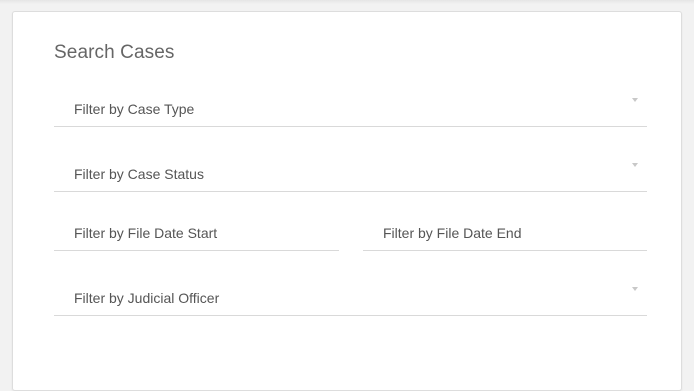 The image size is (694, 391). Describe the element at coordinates (147, 298) in the screenshot. I see `judicial-officer-placeholder: Filter by Judicial Officer` at that location.